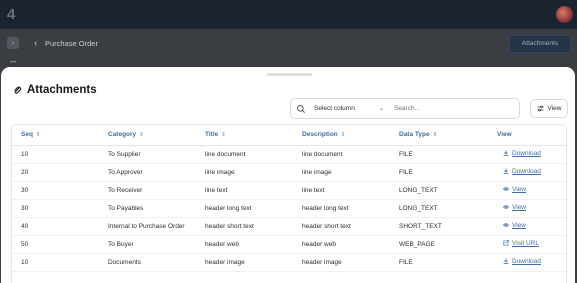  I want to click on sidebar-toggle-icon: ›, so click(13, 43).